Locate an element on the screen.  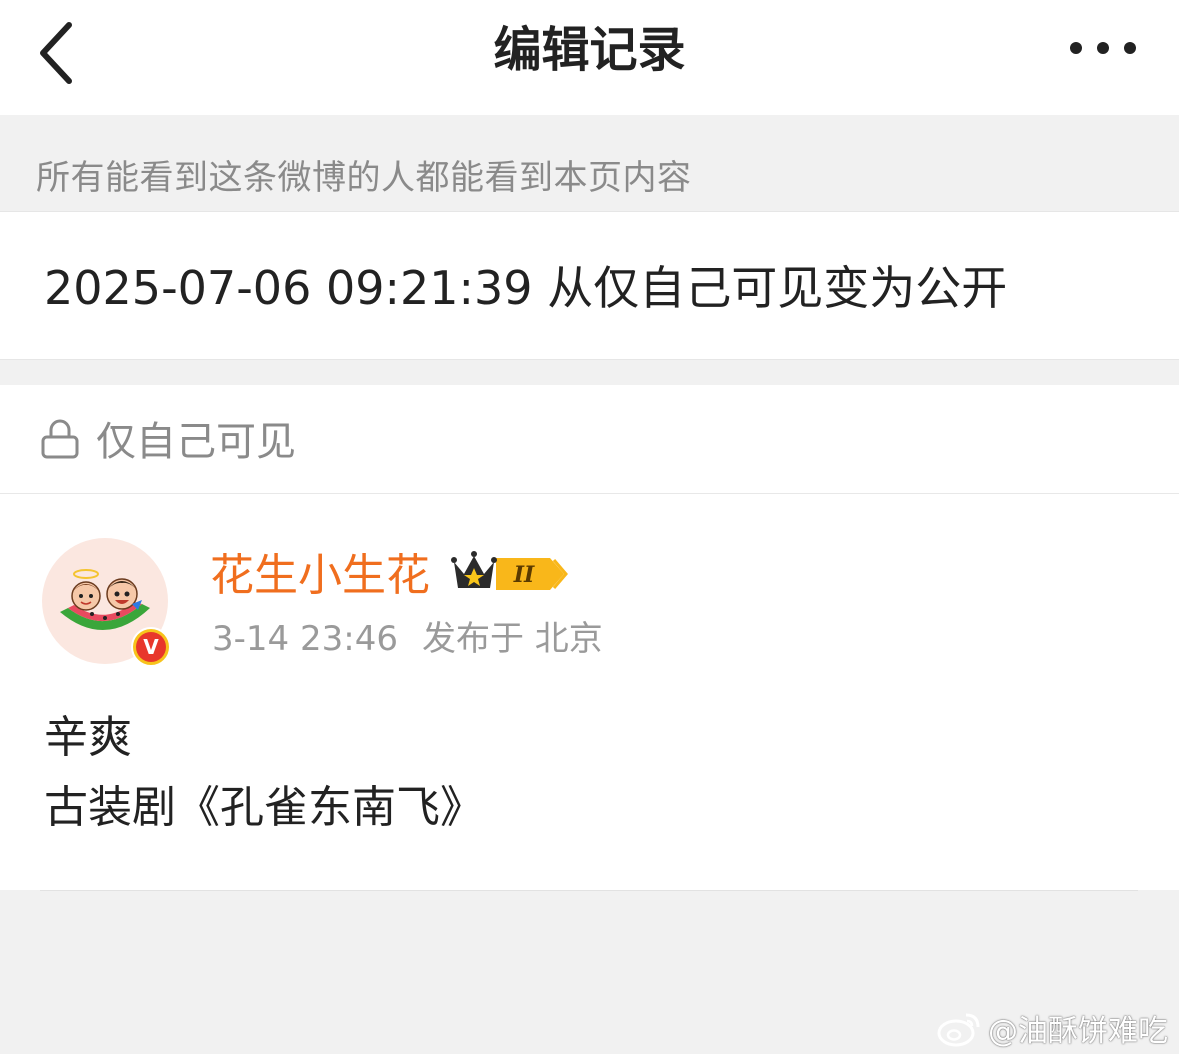
edit-record-text: 2025-07-06 09:21:39 从仅自己可见变为公开 is located at coordinates (525, 288).